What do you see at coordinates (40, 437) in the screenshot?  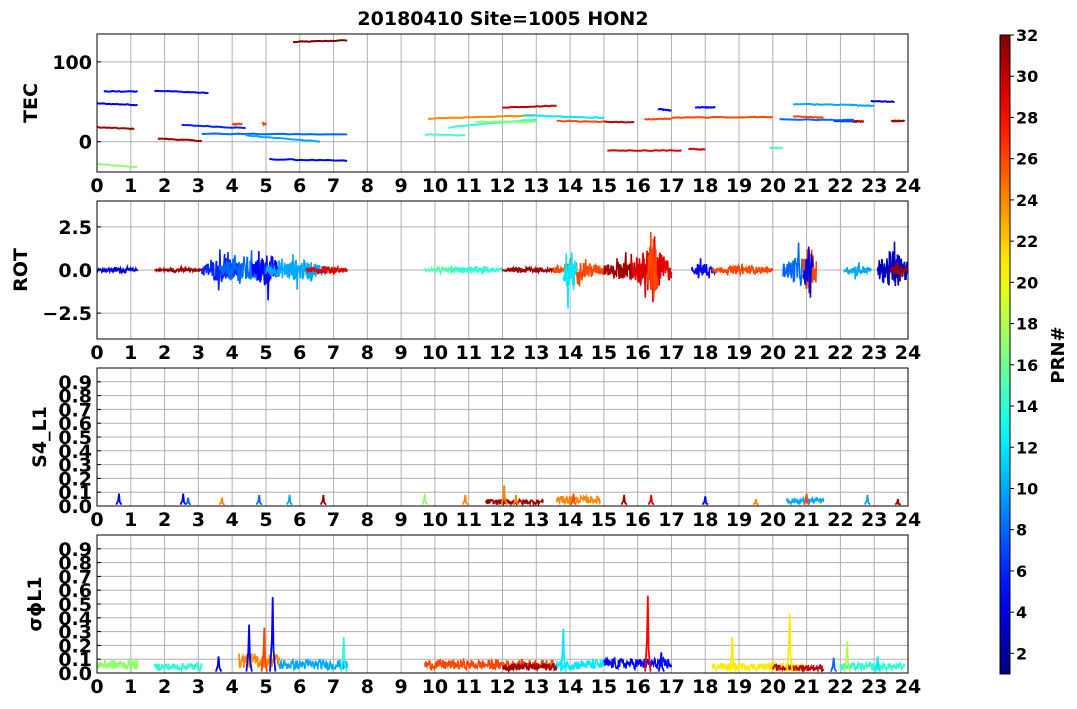 I see `ylabel-s4: S4_L1` at bounding box center [40, 437].